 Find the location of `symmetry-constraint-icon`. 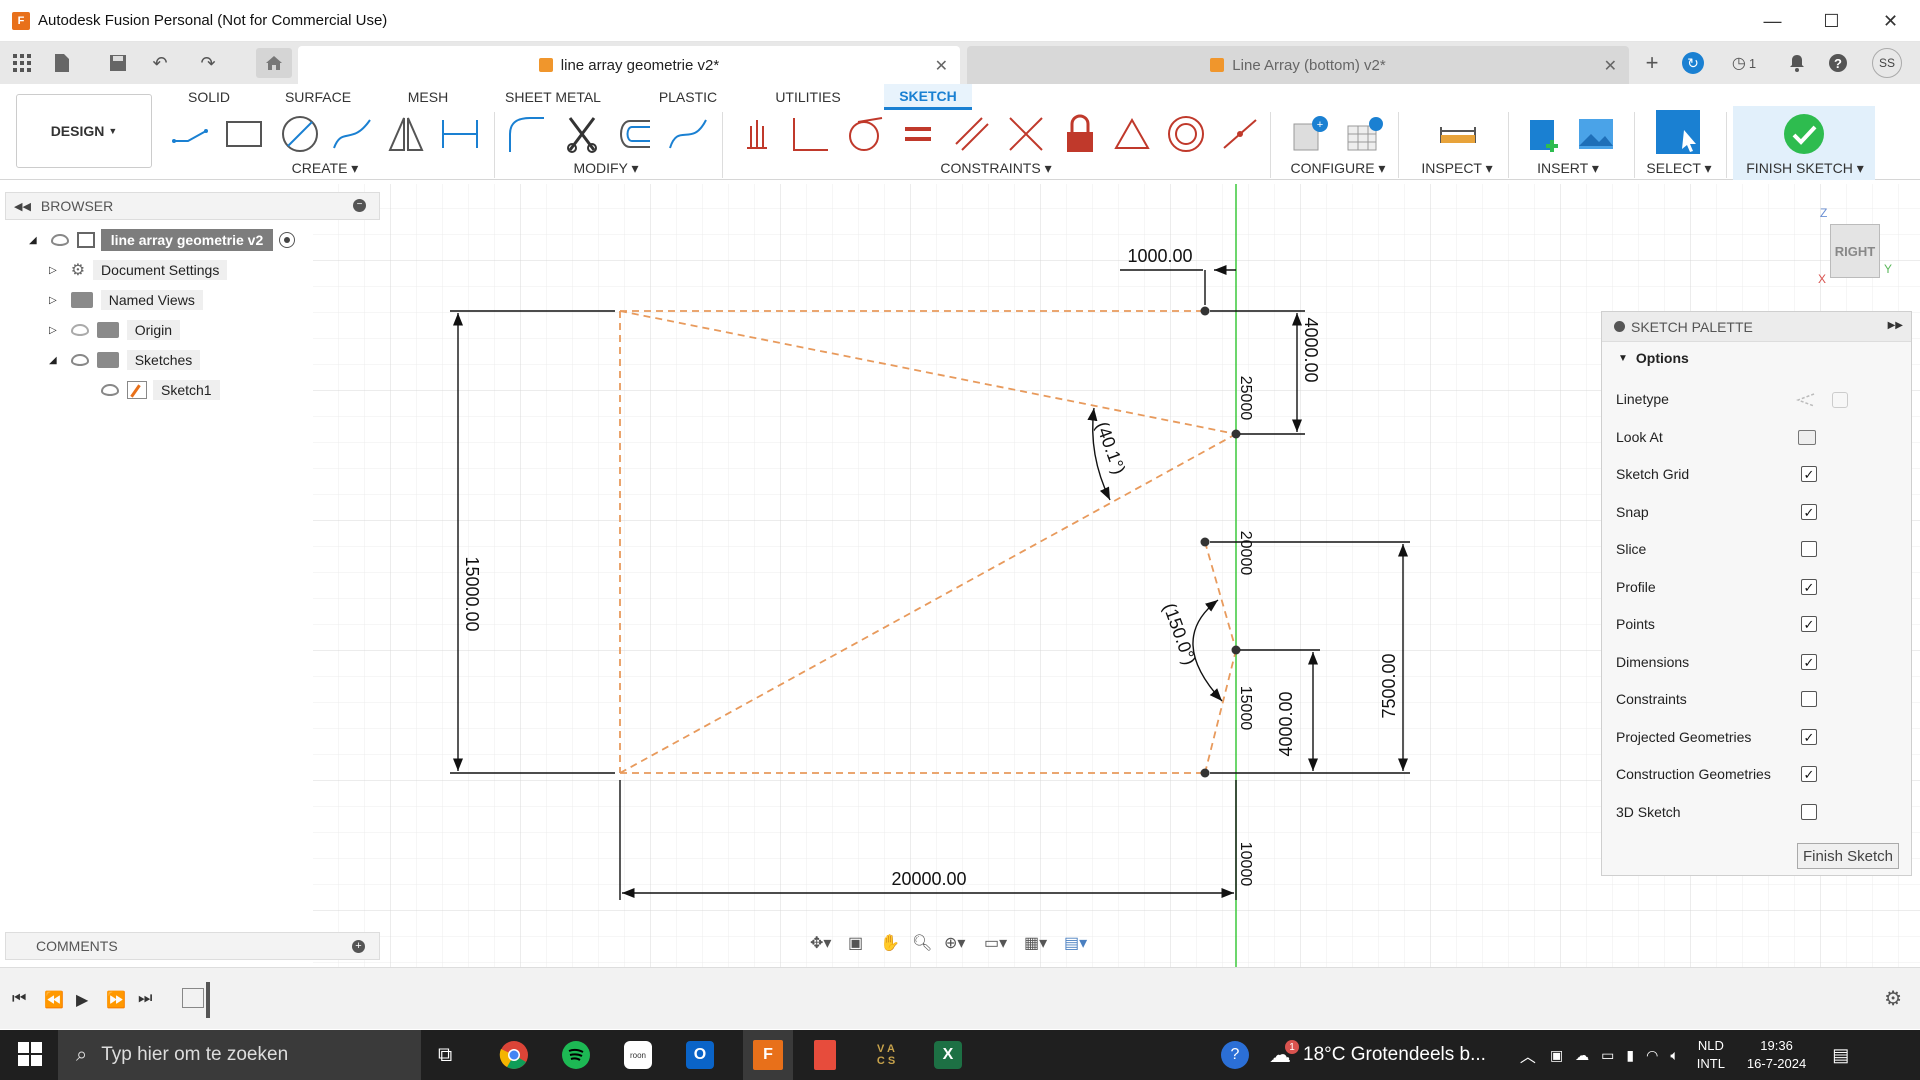

symmetry-constraint-icon is located at coordinates (1132, 134).